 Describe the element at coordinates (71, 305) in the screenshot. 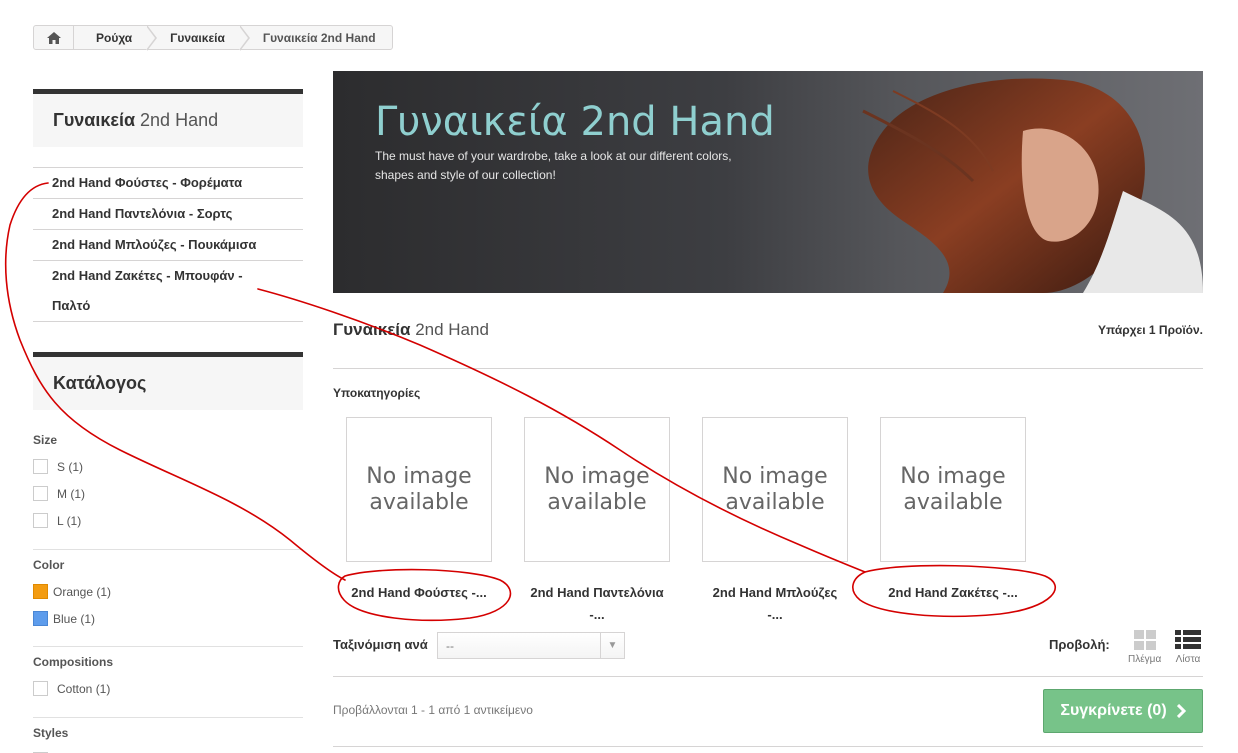

I see `subcategory-item-jackets-line2: Παλτό` at that location.